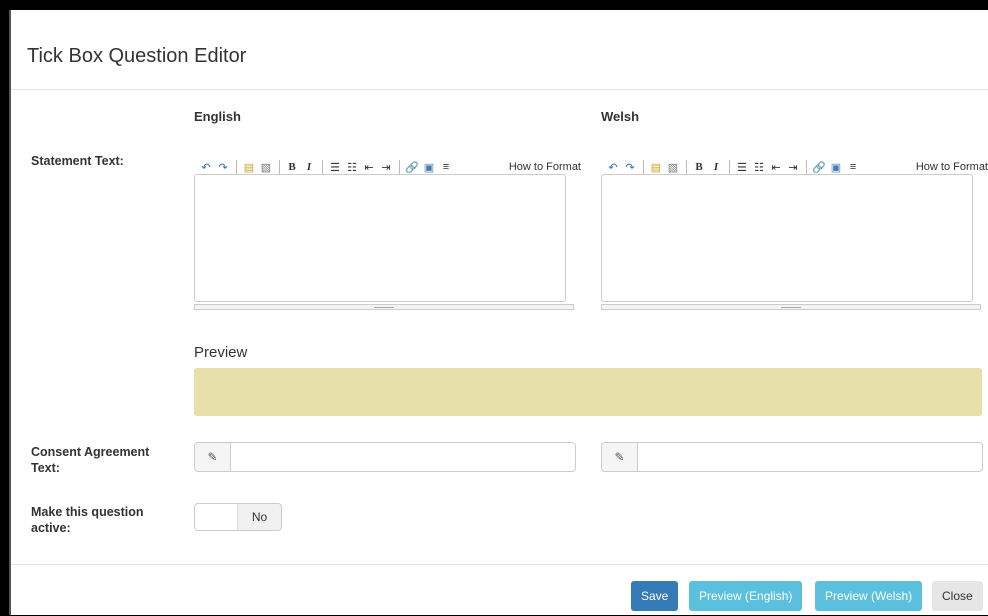  I want to click on english-statement-editor, so click(380, 238).